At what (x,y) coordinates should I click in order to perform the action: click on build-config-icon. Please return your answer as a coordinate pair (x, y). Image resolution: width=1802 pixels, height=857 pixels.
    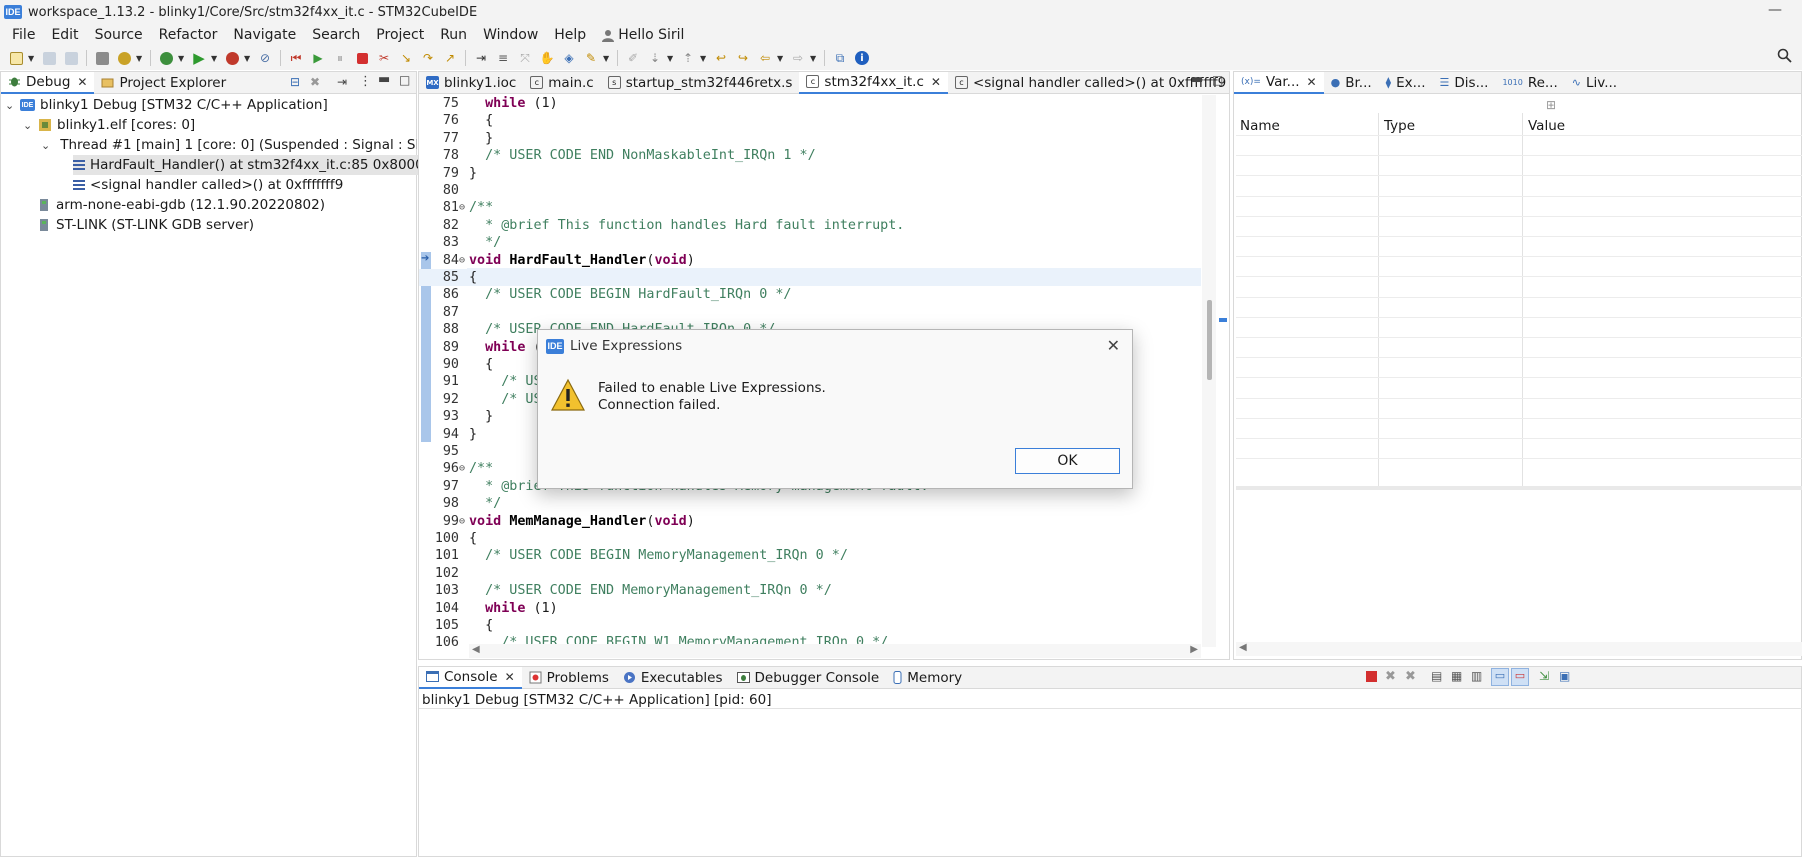
    Looking at the image, I should click on (102, 58).